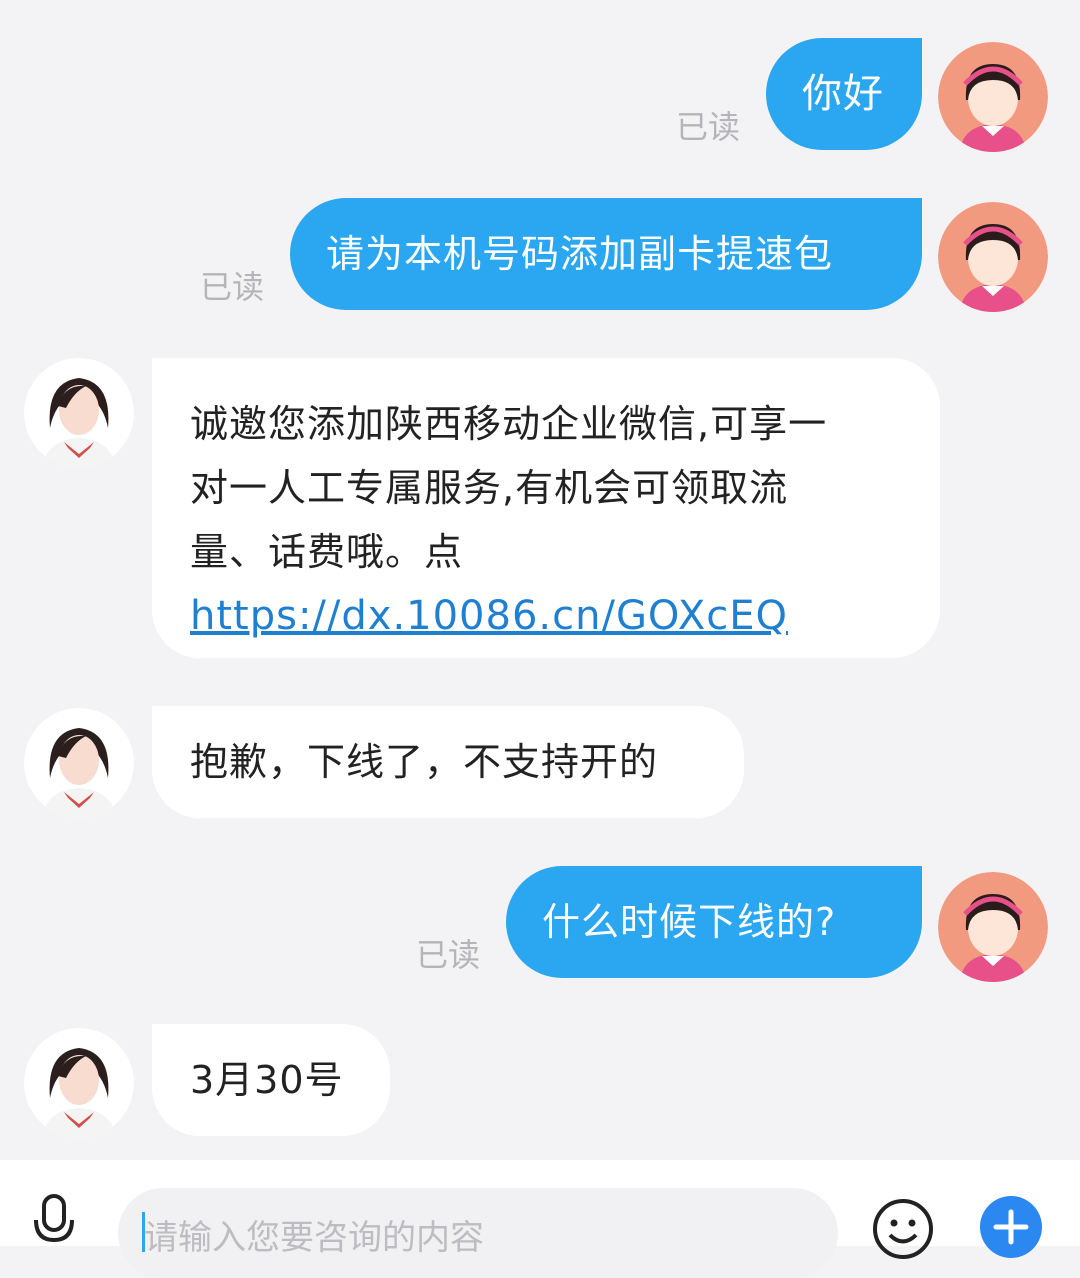 The width and height of the screenshot is (1080, 1278). Describe the element at coordinates (327, 552) in the screenshot. I see `message-text-line: 量、话费哦。点` at that location.